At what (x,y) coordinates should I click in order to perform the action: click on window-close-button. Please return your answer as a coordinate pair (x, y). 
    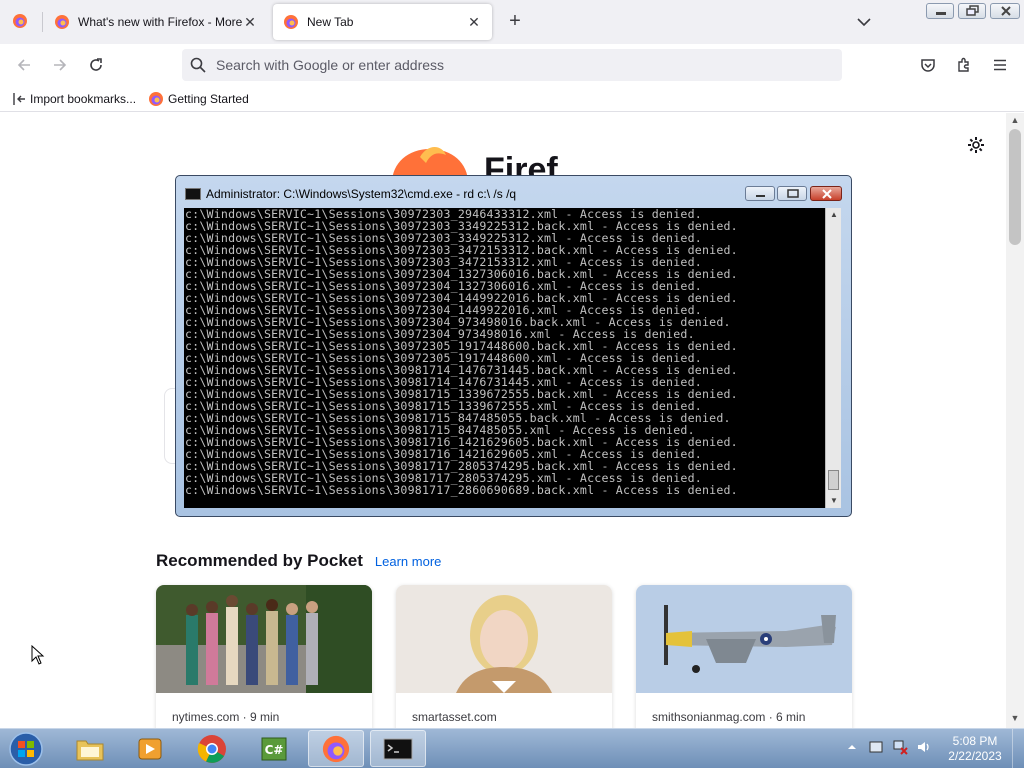
    Looking at the image, I should click on (1005, 11).